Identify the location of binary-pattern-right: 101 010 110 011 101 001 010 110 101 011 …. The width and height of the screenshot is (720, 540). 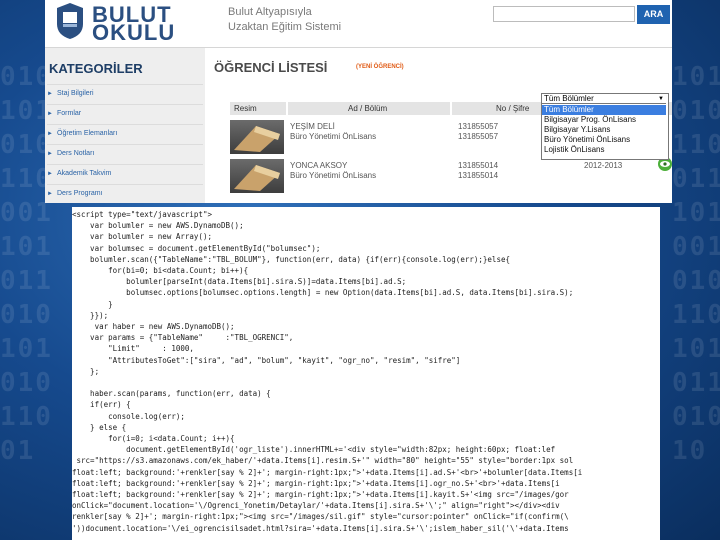
(696, 264).